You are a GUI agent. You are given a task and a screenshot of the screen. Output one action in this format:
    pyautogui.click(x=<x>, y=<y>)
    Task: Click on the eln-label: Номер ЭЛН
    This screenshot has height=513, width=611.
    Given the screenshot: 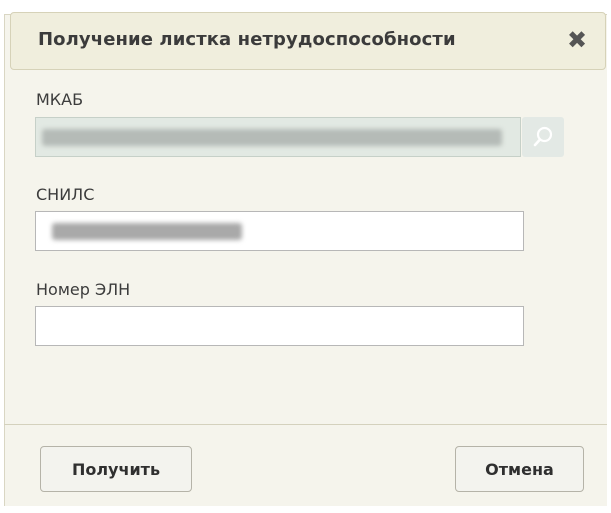 What is the action you would take?
    pyautogui.click(x=83, y=289)
    